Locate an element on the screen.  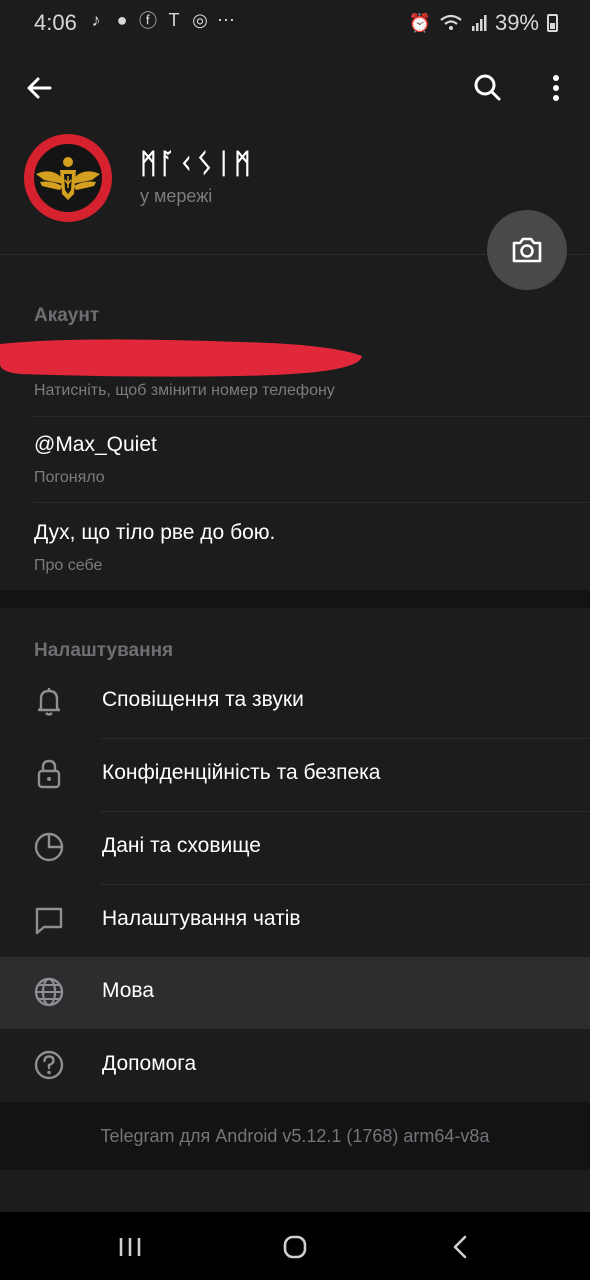
pie-chart-icon is located at coordinates (49, 847).